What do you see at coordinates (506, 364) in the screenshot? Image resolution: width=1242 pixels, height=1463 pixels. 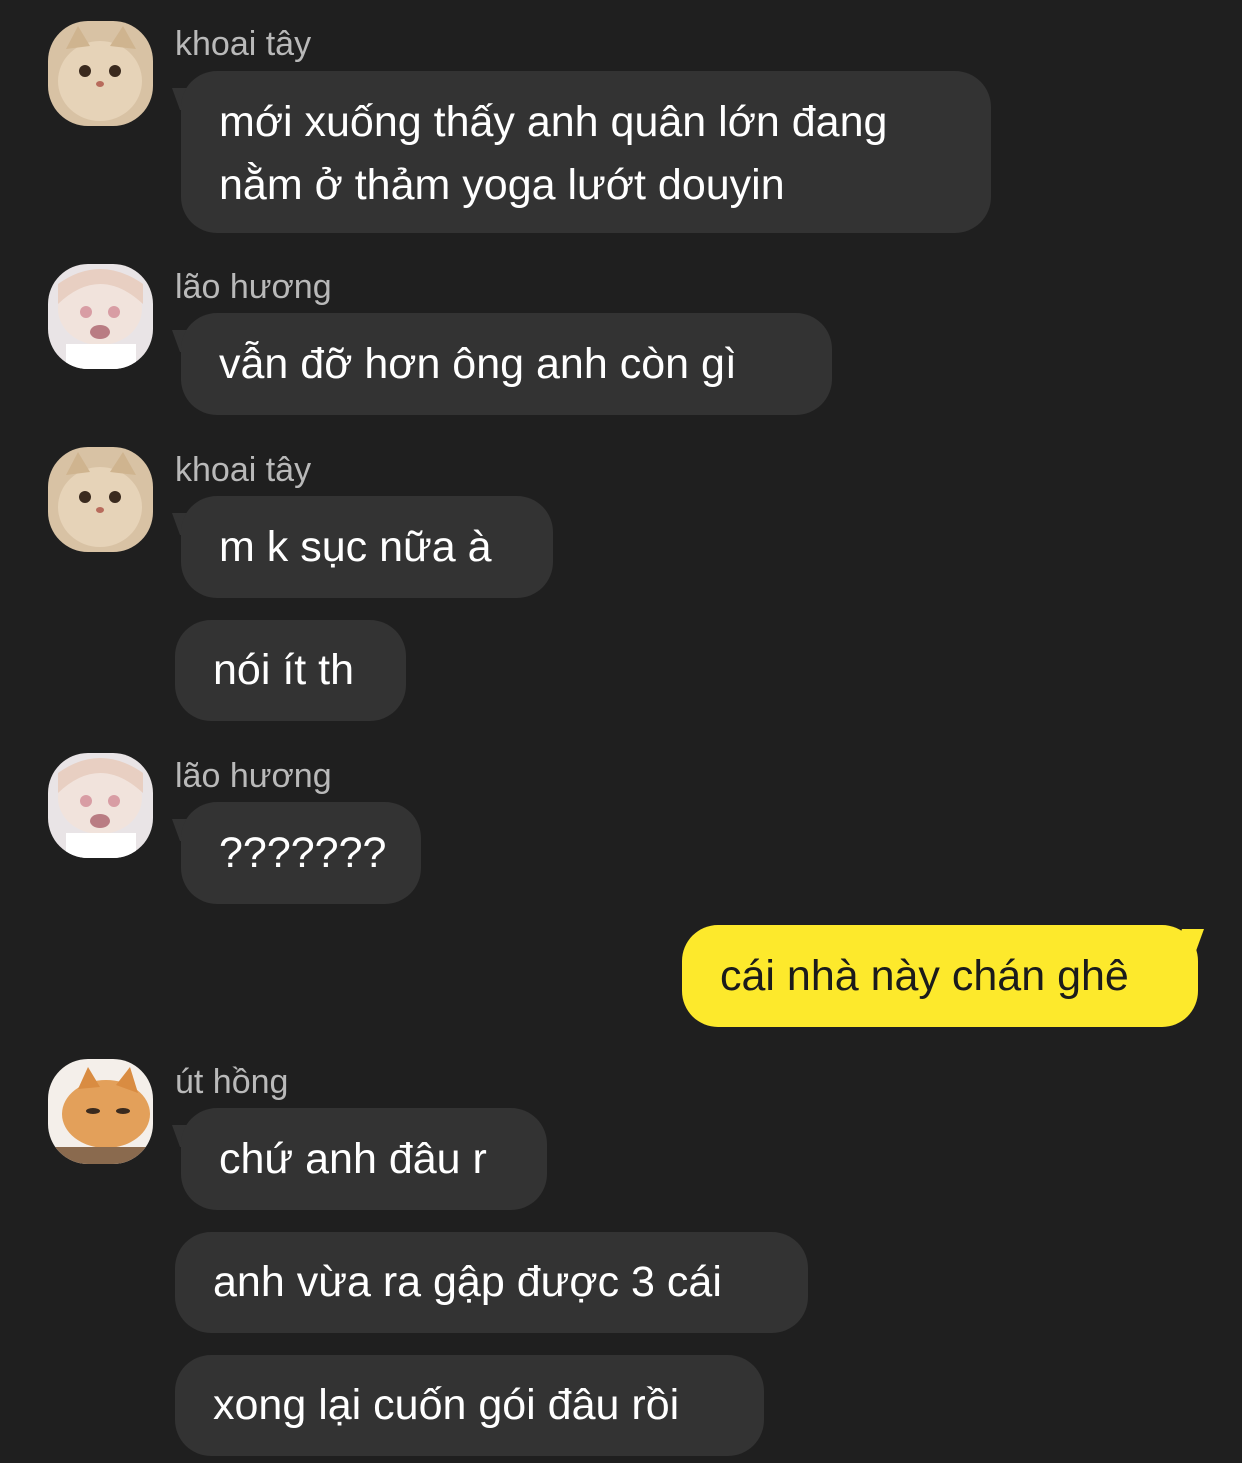 I see `message-bubble: vẫn đỡ hơn ông anh còn gì` at bounding box center [506, 364].